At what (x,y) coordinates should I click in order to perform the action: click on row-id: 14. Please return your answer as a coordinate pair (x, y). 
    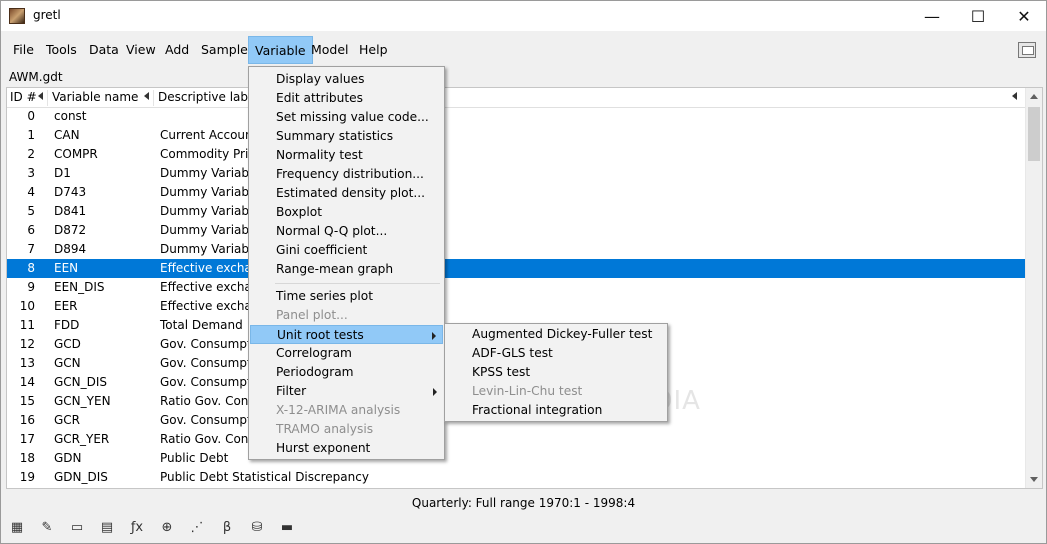
    Looking at the image, I should click on (27, 382).